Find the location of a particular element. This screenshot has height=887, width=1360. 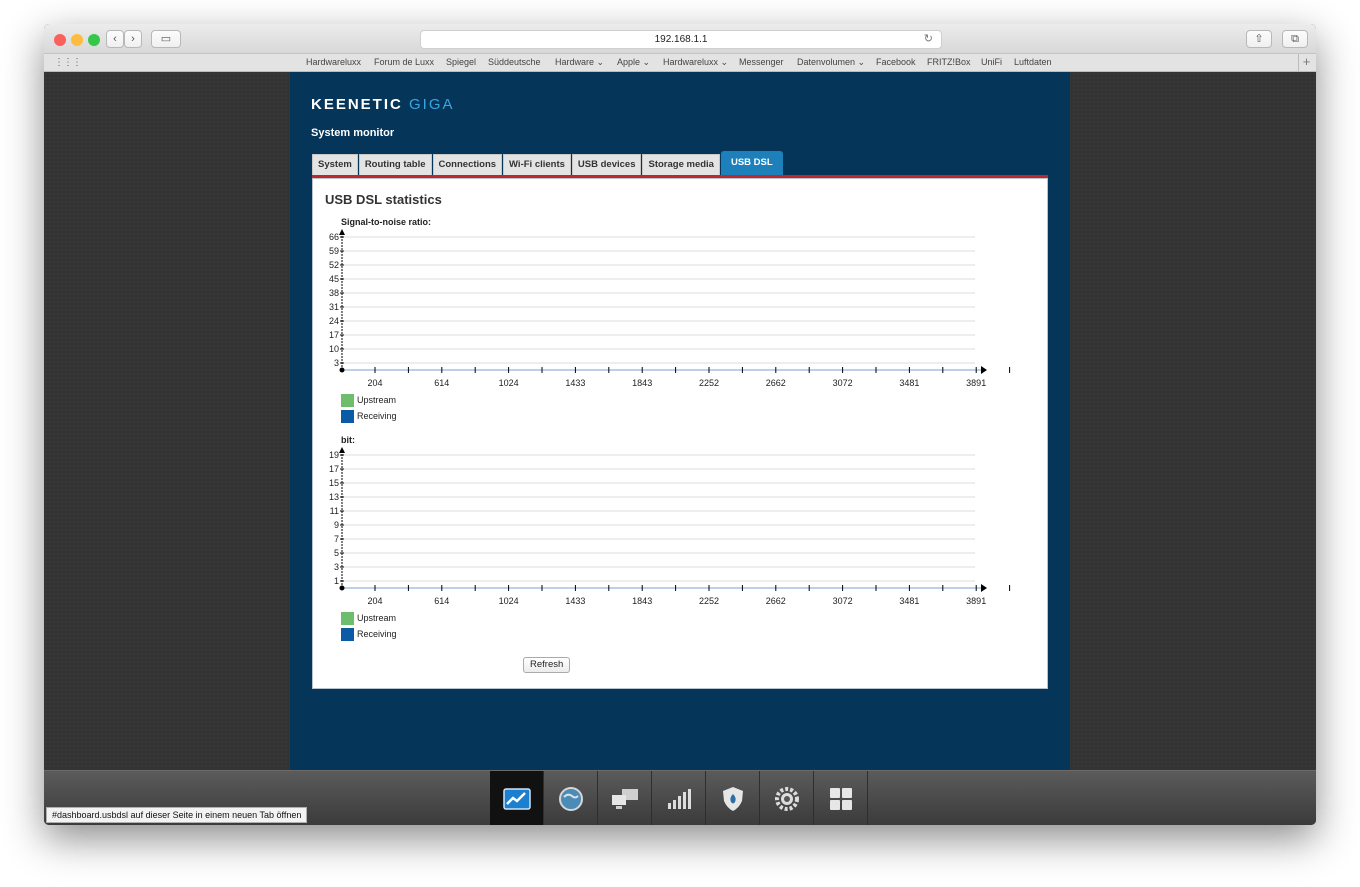

page-title: System monitor is located at coordinates (353, 133).